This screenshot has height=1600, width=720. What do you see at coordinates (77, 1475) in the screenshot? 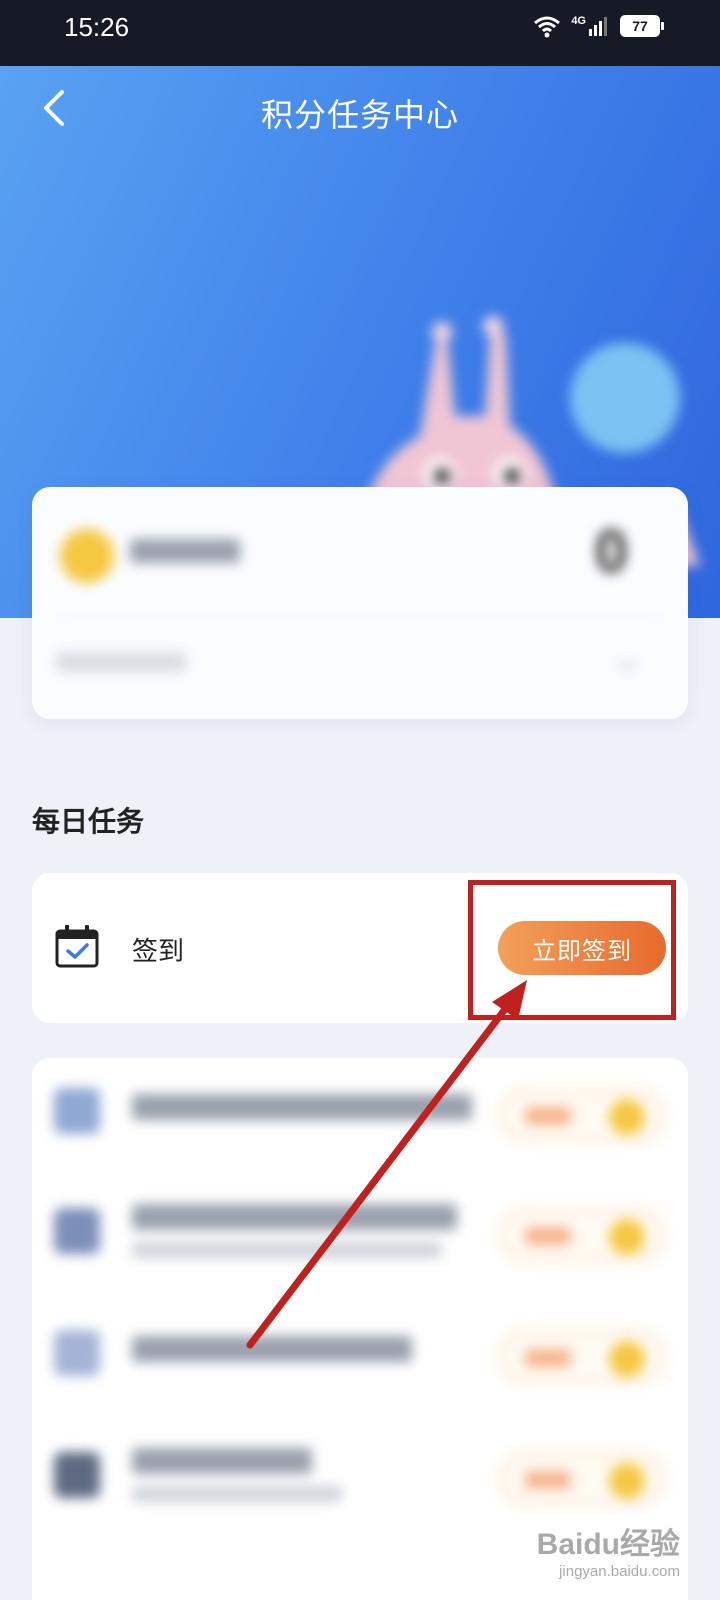
I see `user-icon` at bounding box center [77, 1475].